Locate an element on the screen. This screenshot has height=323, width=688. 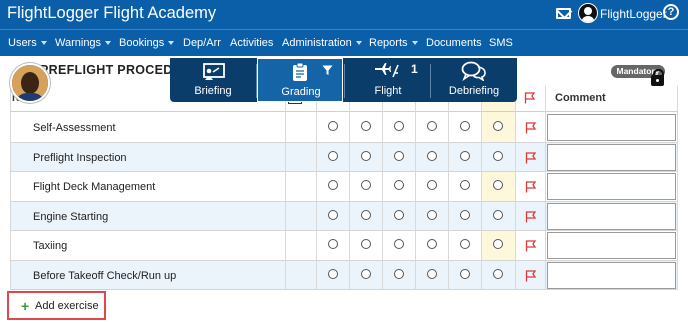
nav-item-label: Dep/Arr is located at coordinates (202, 43).